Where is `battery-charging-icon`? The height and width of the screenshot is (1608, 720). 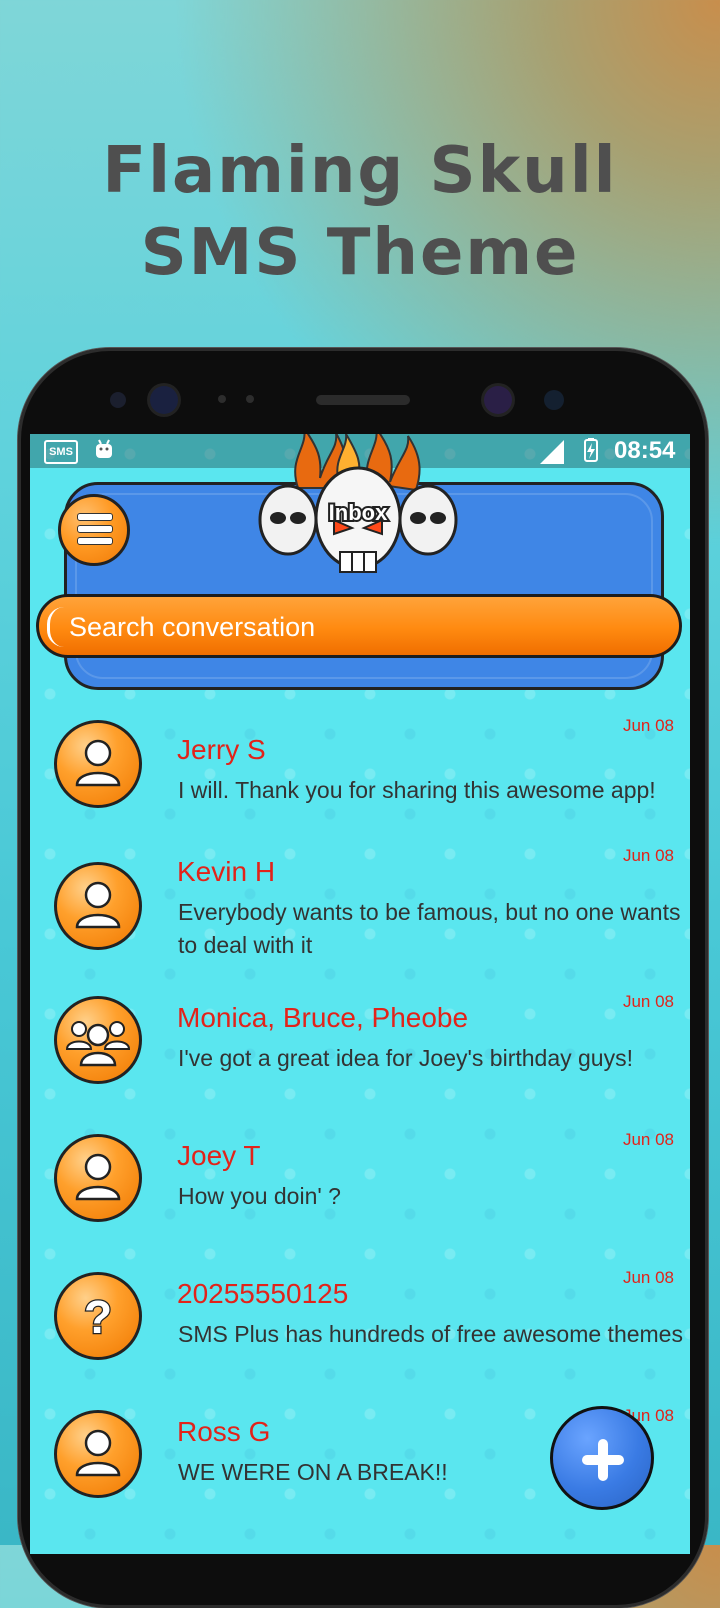
battery-charging-icon is located at coordinates (591, 450).